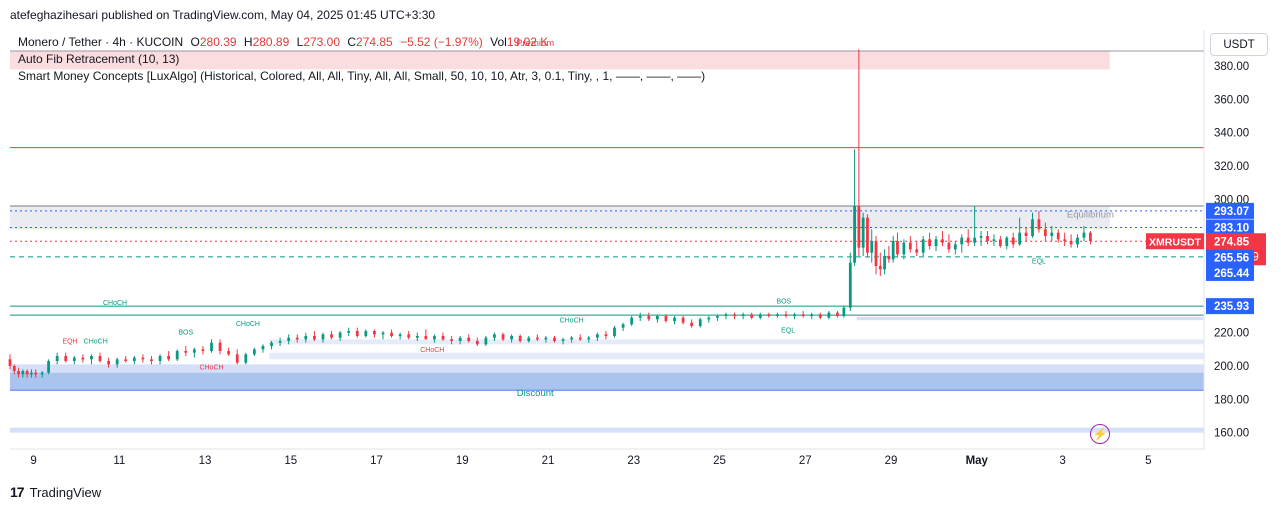  I want to click on zone-ob4, so click(607, 368).